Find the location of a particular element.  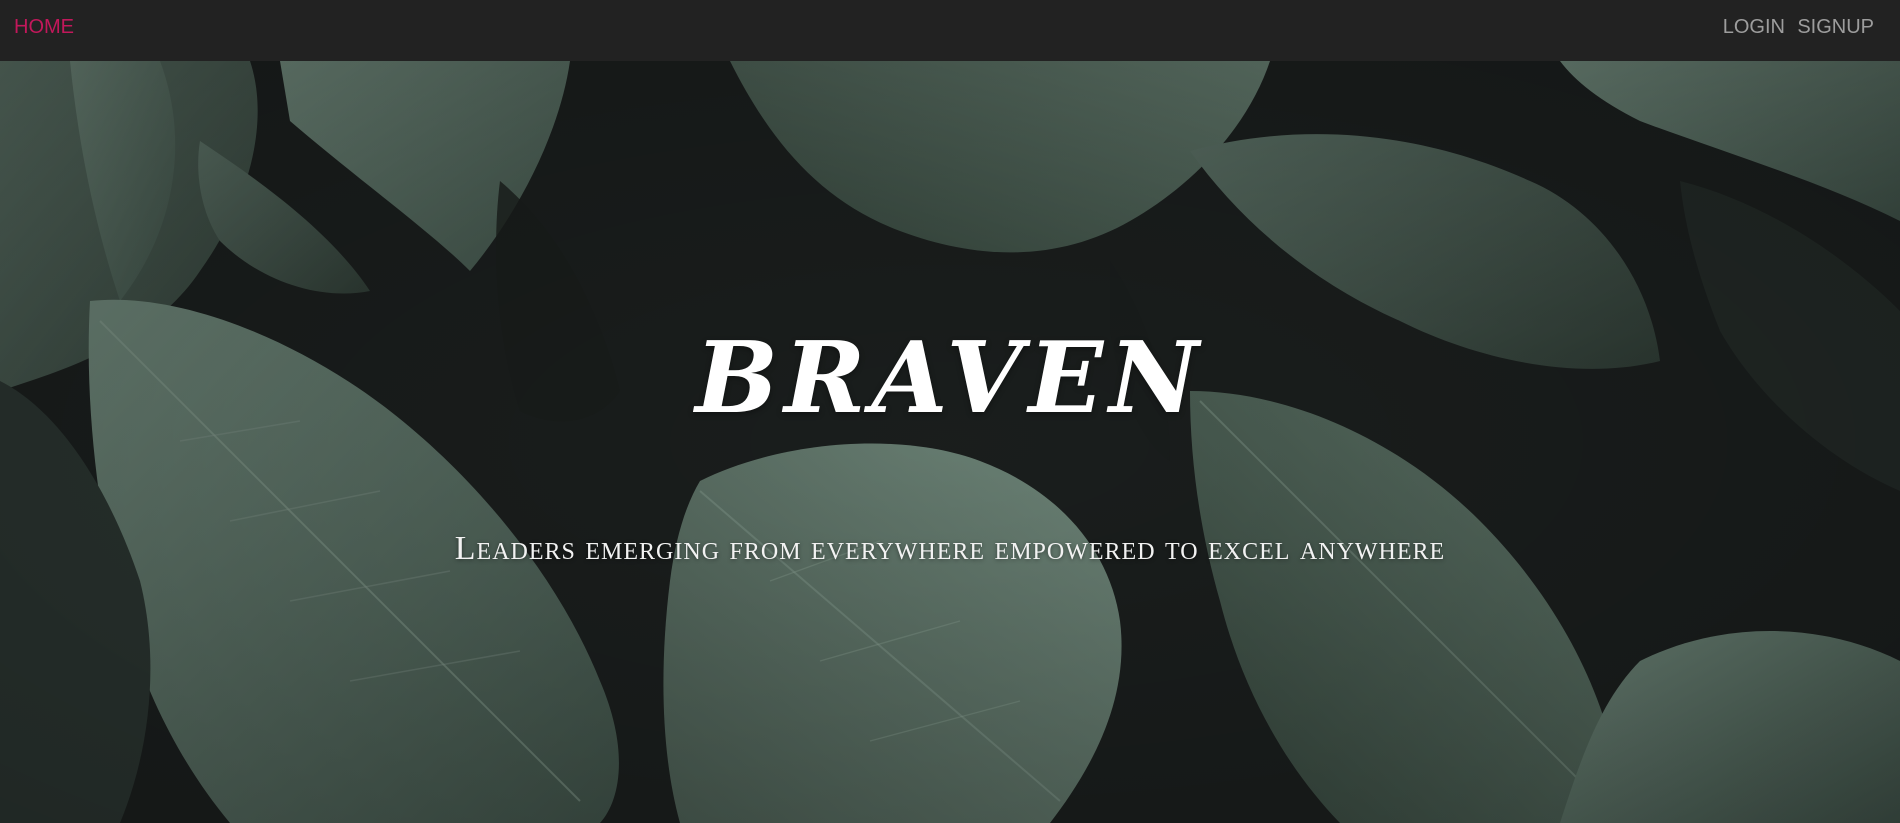

nav-home-link: HOME is located at coordinates (44, 30).